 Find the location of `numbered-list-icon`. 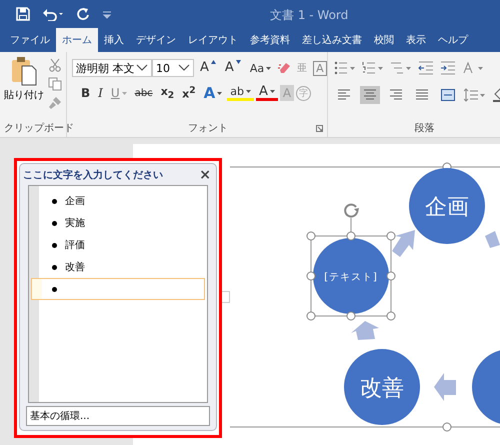

numbered-list-icon is located at coordinates (373, 68).